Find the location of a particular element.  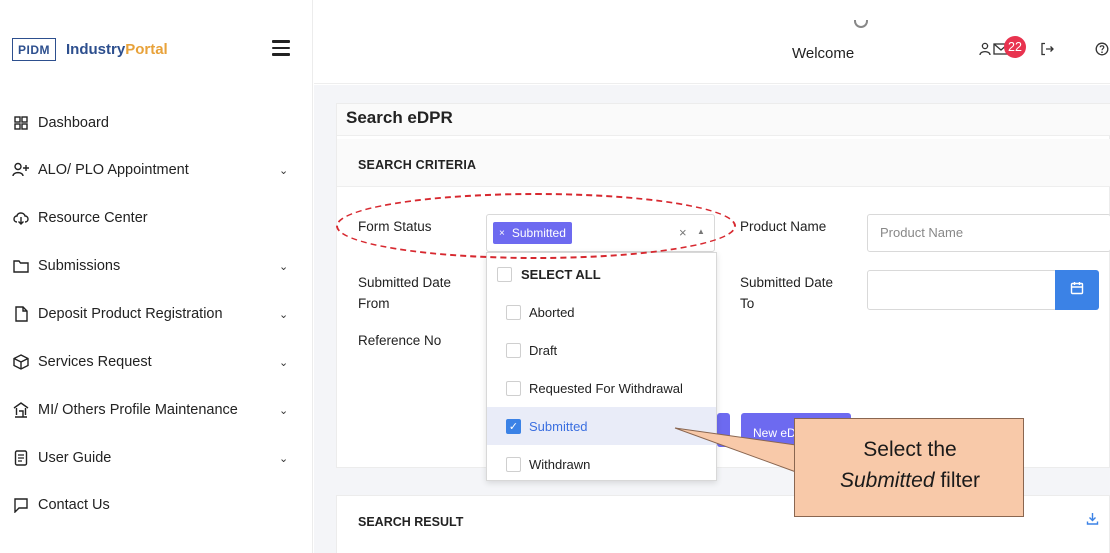

callout-line2: filter is located at coordinates (957, 480).